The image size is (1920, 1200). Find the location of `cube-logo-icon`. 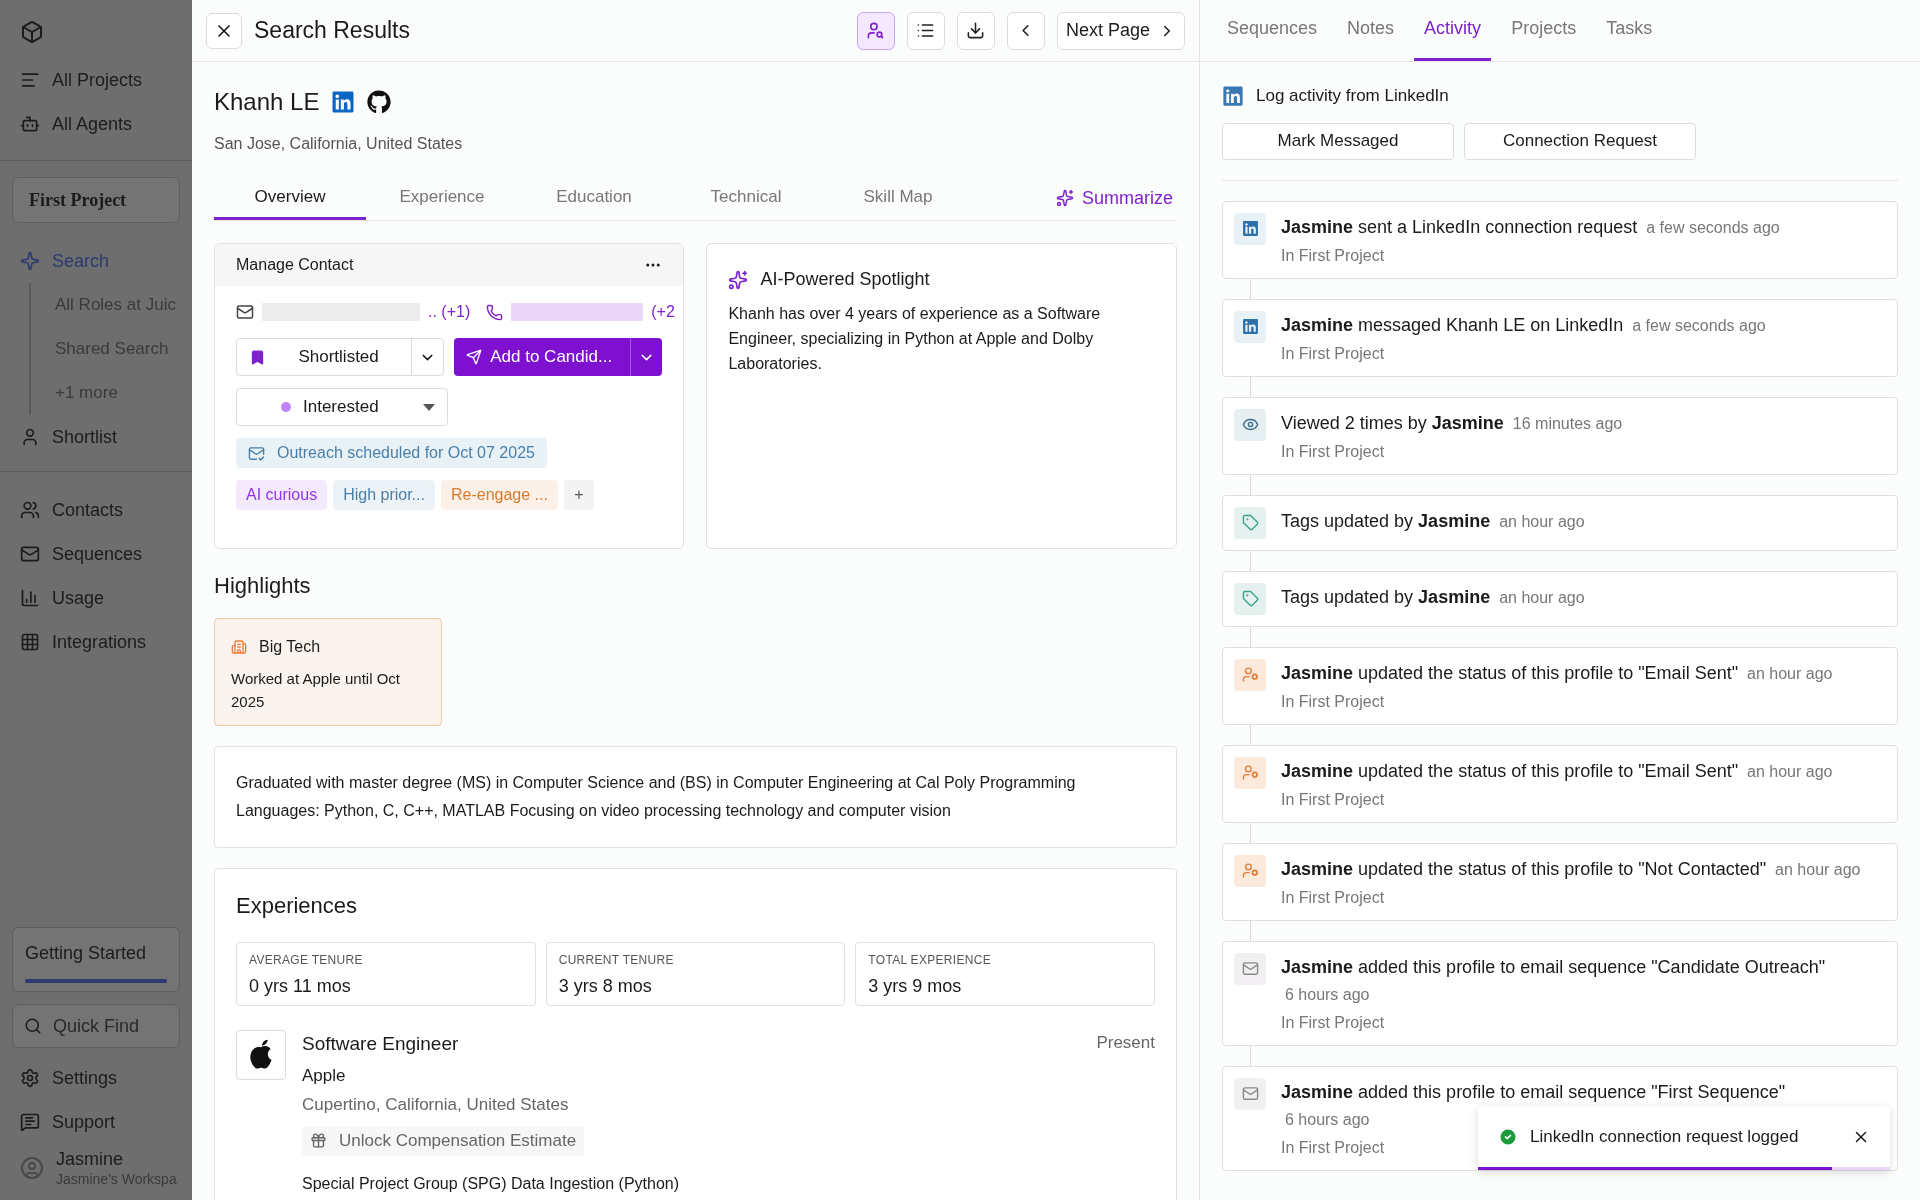

cube-logo-icon is located at coordinates (32, 32).